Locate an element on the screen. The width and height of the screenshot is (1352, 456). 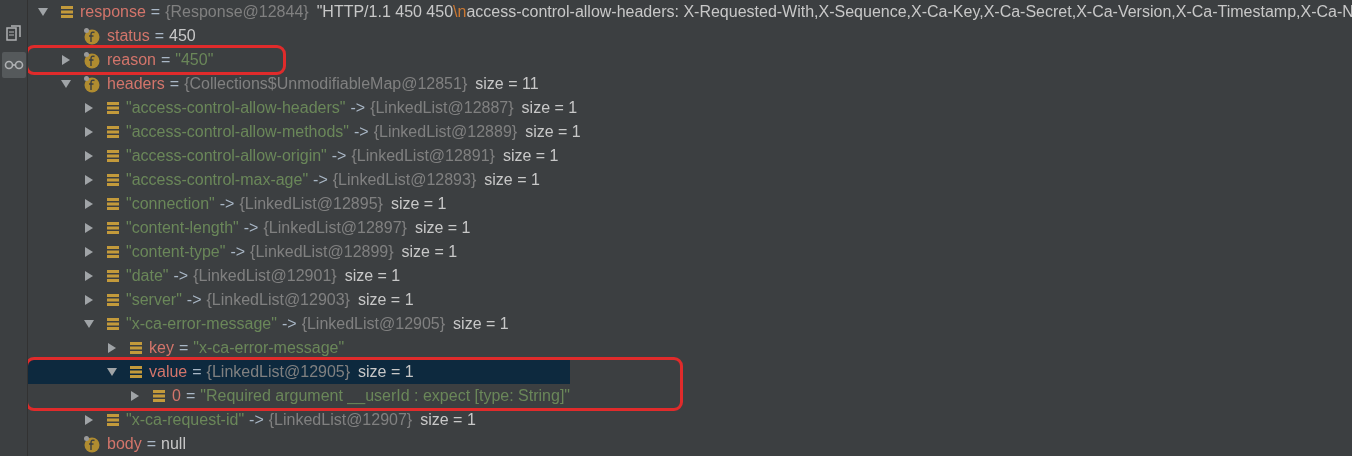
tree-row: headers = {Collections$UnmodifiableMap@12851} size = 11 is located at coordinates (690, 84).